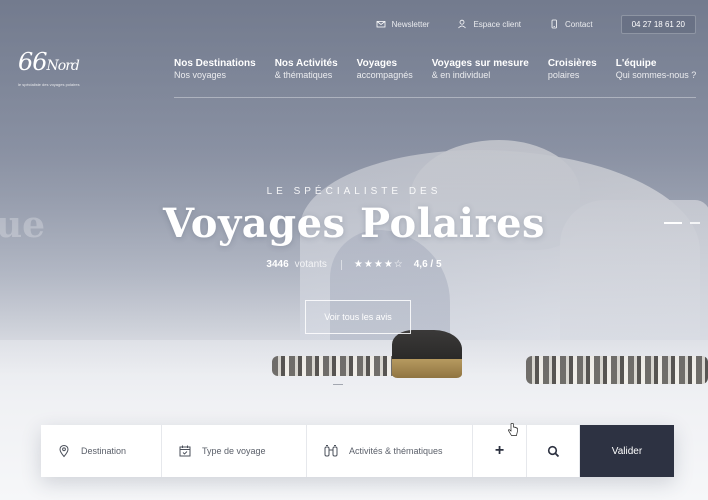  I want to click on calendar-icon, so click(185, 451).